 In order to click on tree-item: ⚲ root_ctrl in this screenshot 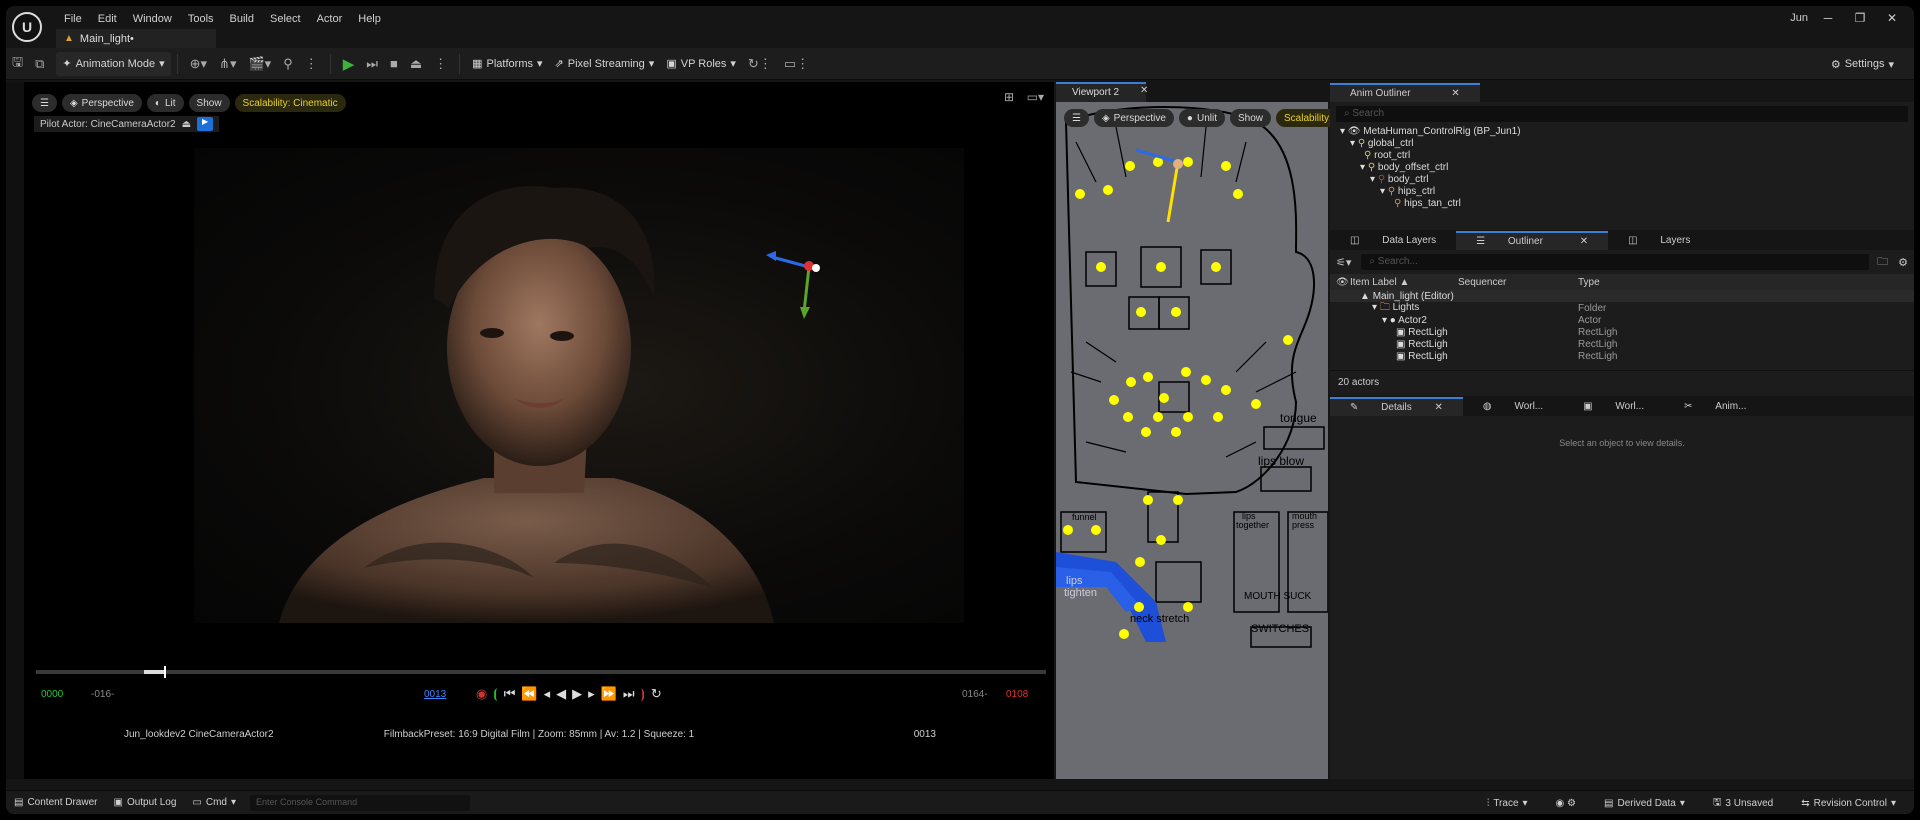, I will do `click(1625, 156)`.